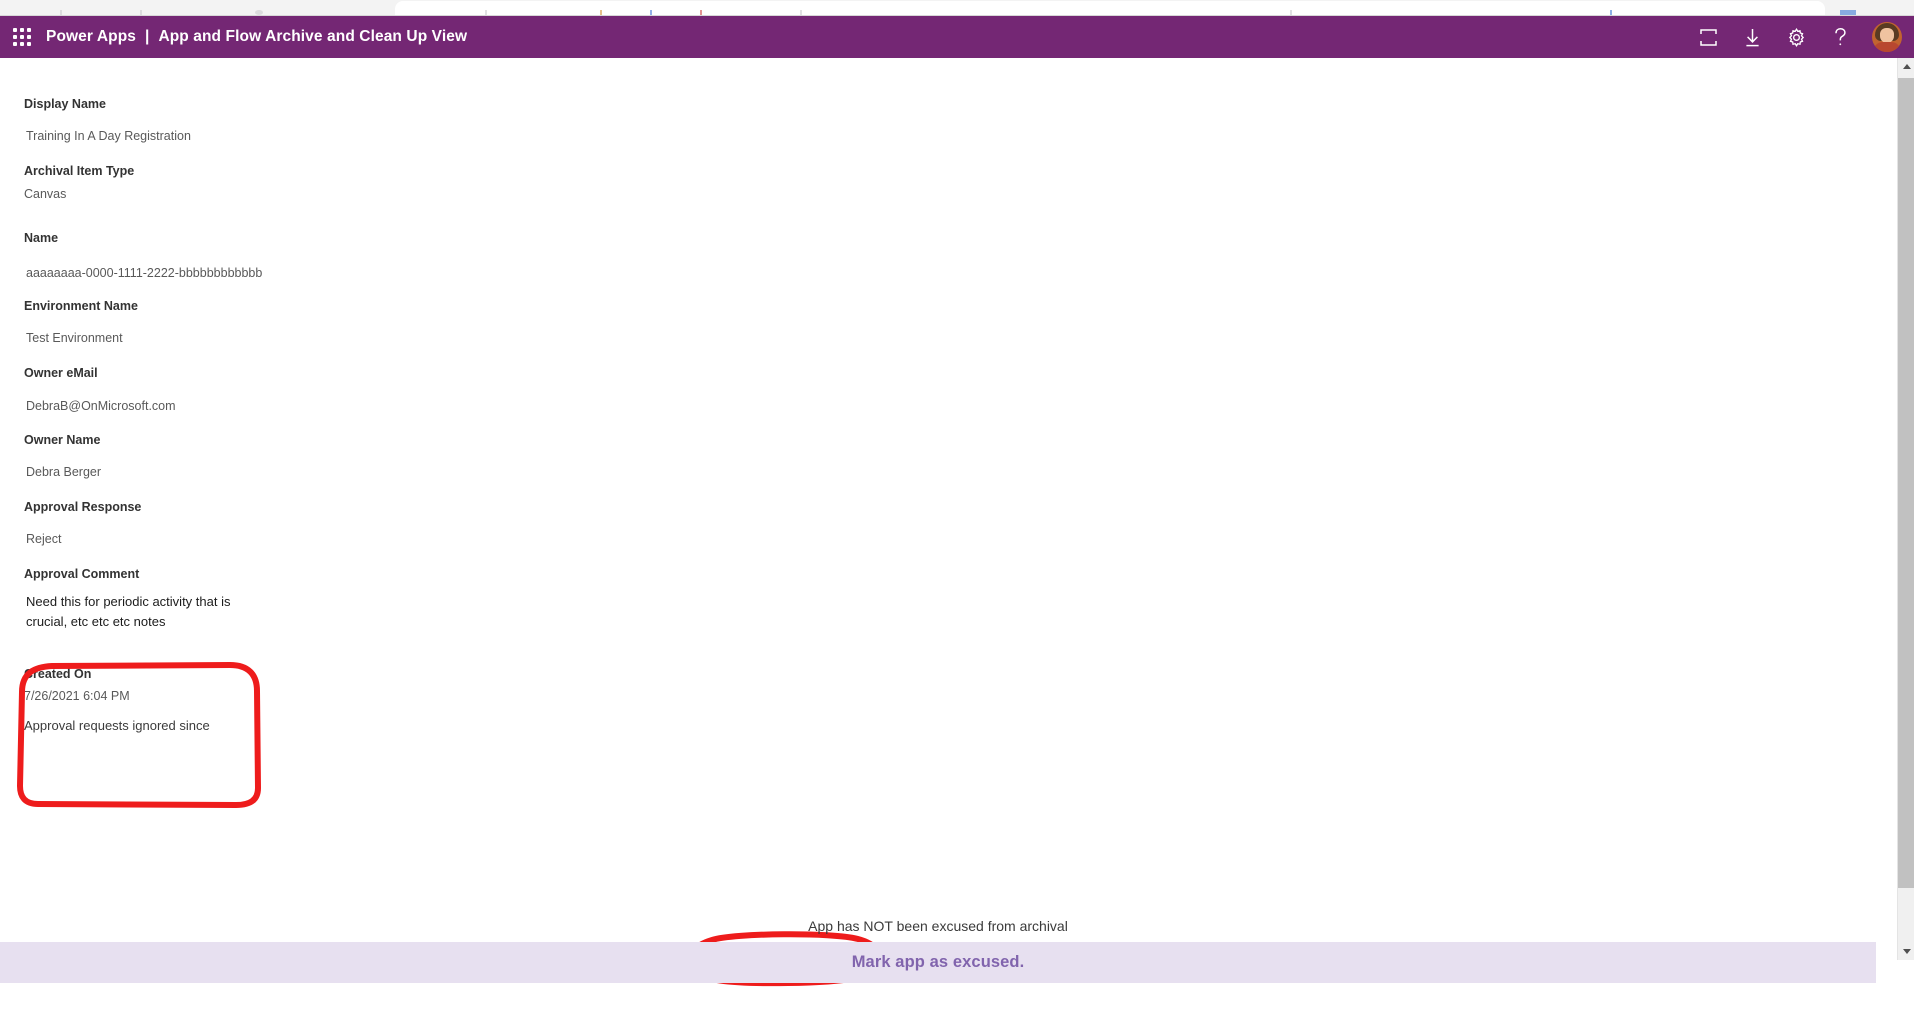 The height and width of the screenshot is (1018, 1914). What do you see at coordinates (58, 674) in the screenshot?
I see `field-label: Created On` at bounding box center [58, 674].